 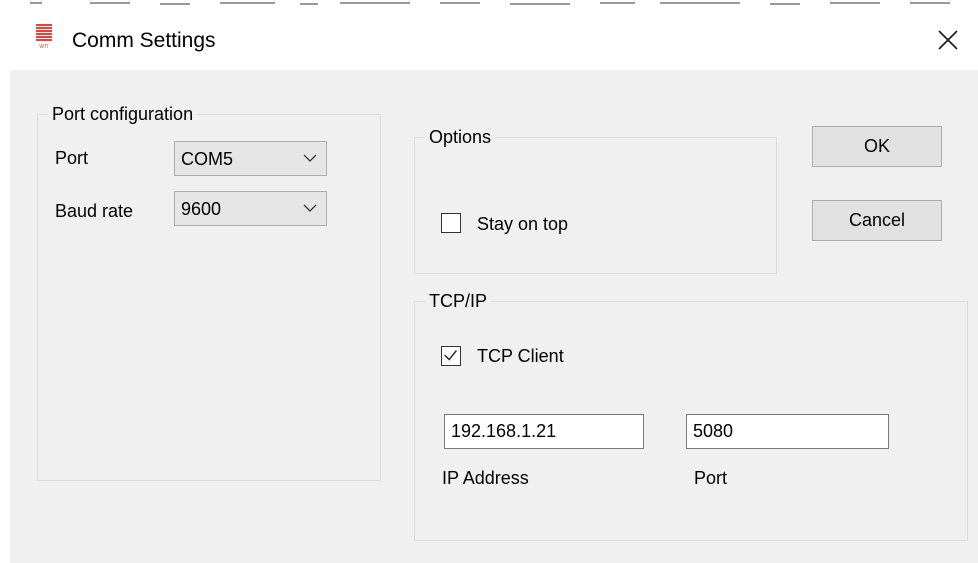 I want to click on checkmark-icon, so click(x=450, y=355).